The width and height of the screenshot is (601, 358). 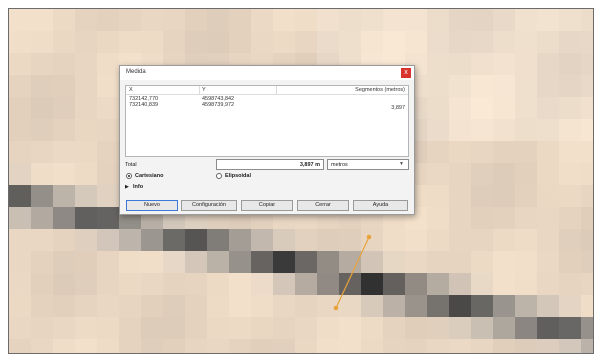 I want to click on radio-cartesian-label: Cartesiano, so click(x=149, y=176).